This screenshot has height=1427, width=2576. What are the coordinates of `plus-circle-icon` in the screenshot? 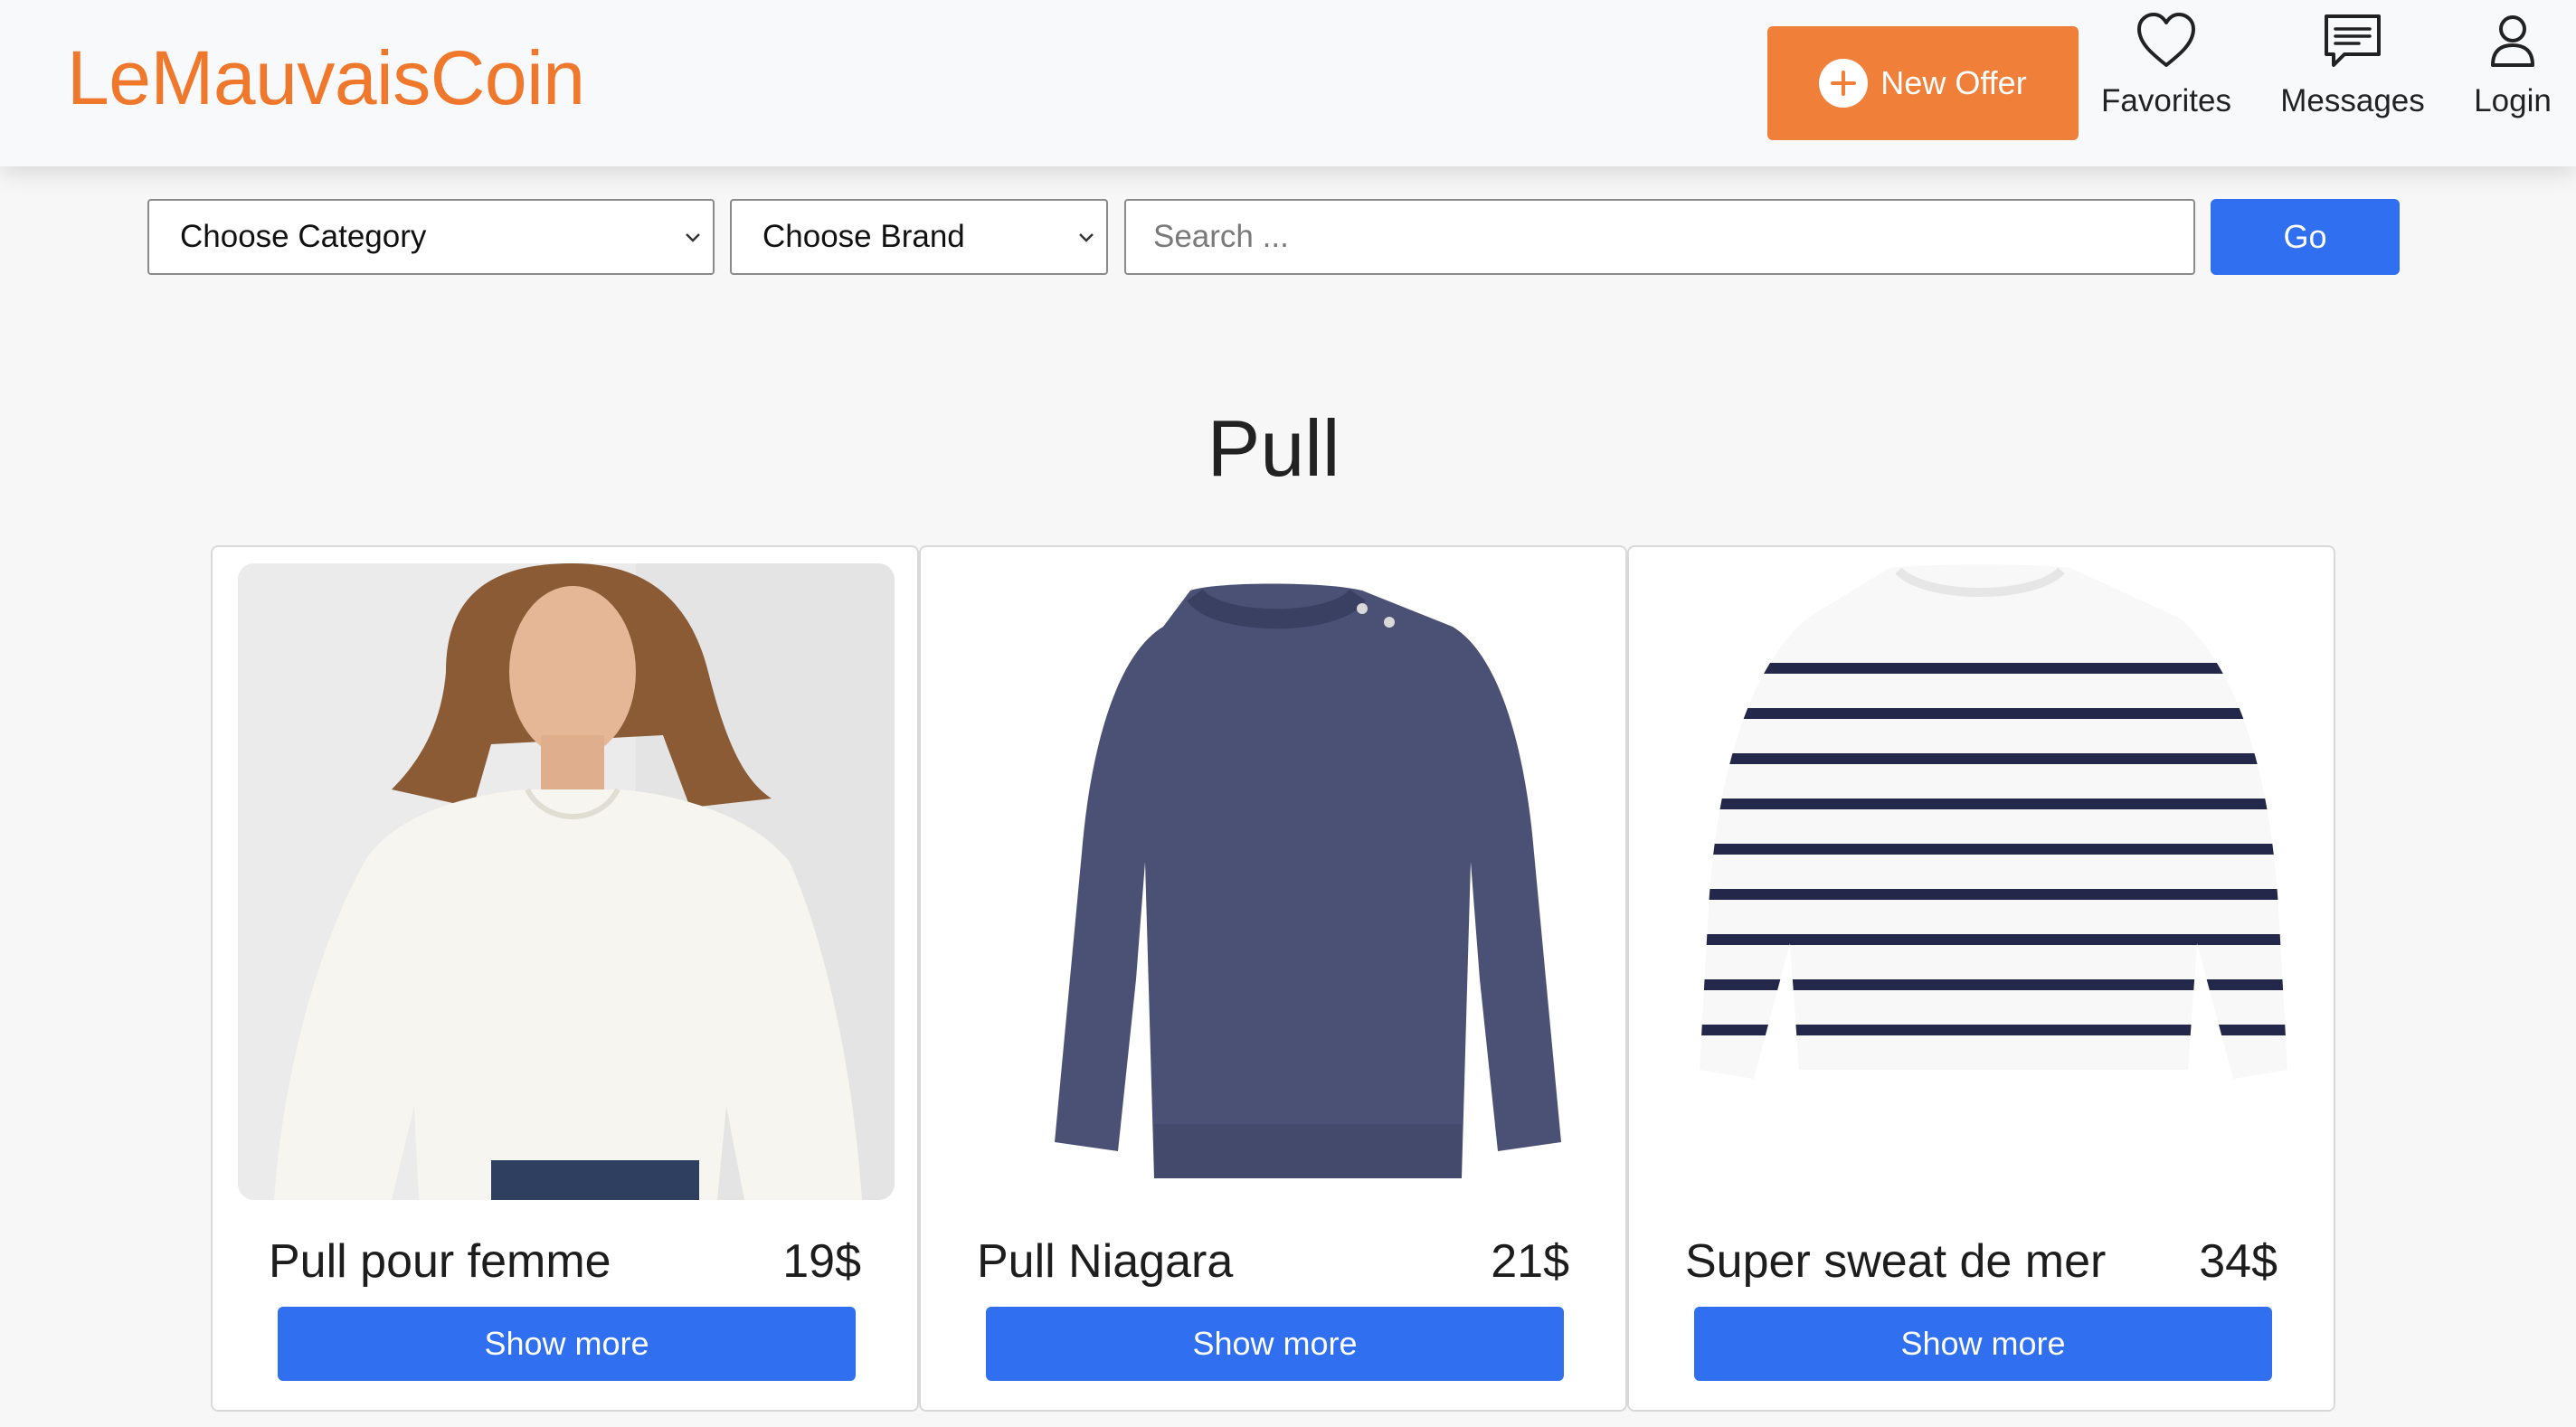 It's located at (1844, 84).